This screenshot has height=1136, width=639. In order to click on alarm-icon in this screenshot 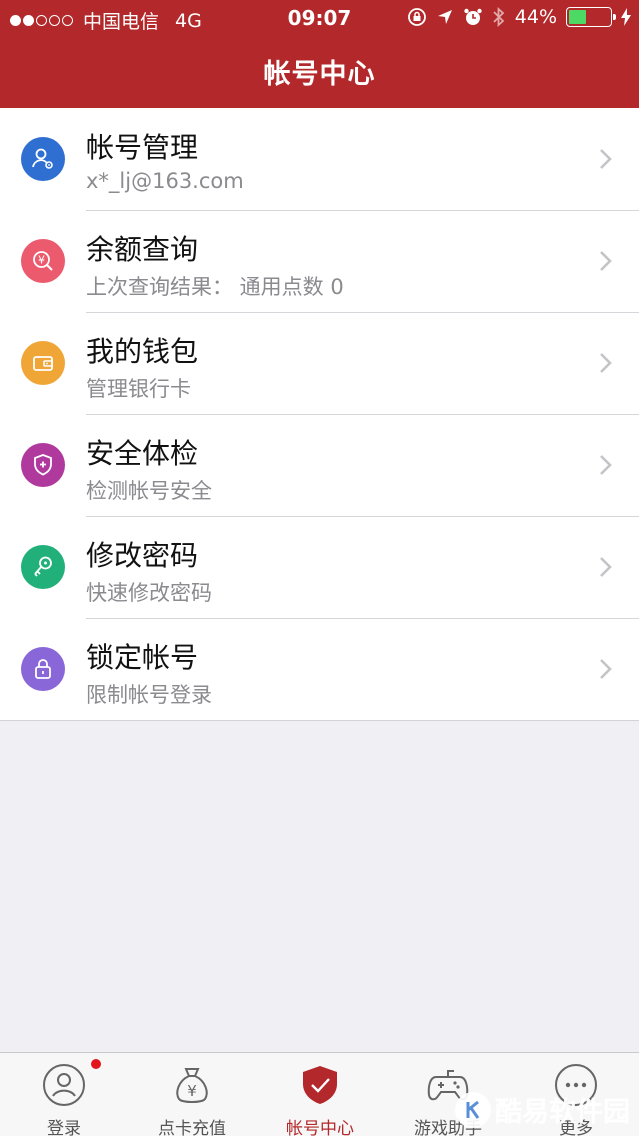, I will do `click(473, 16)`.